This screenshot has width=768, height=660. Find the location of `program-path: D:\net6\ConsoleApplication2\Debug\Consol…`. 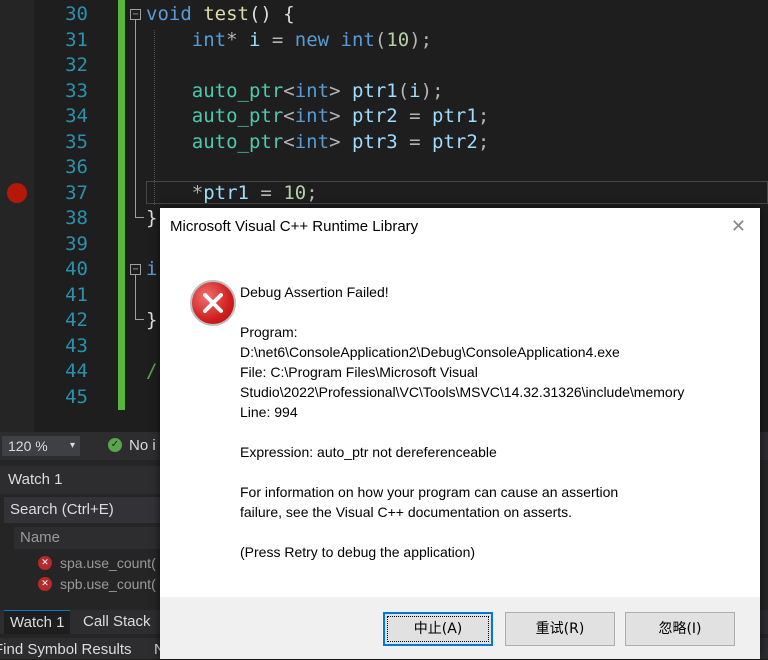

program-path: D:\net6\ConsoleApplication2\Debug\Consol… is located at coordinates (430, 352).